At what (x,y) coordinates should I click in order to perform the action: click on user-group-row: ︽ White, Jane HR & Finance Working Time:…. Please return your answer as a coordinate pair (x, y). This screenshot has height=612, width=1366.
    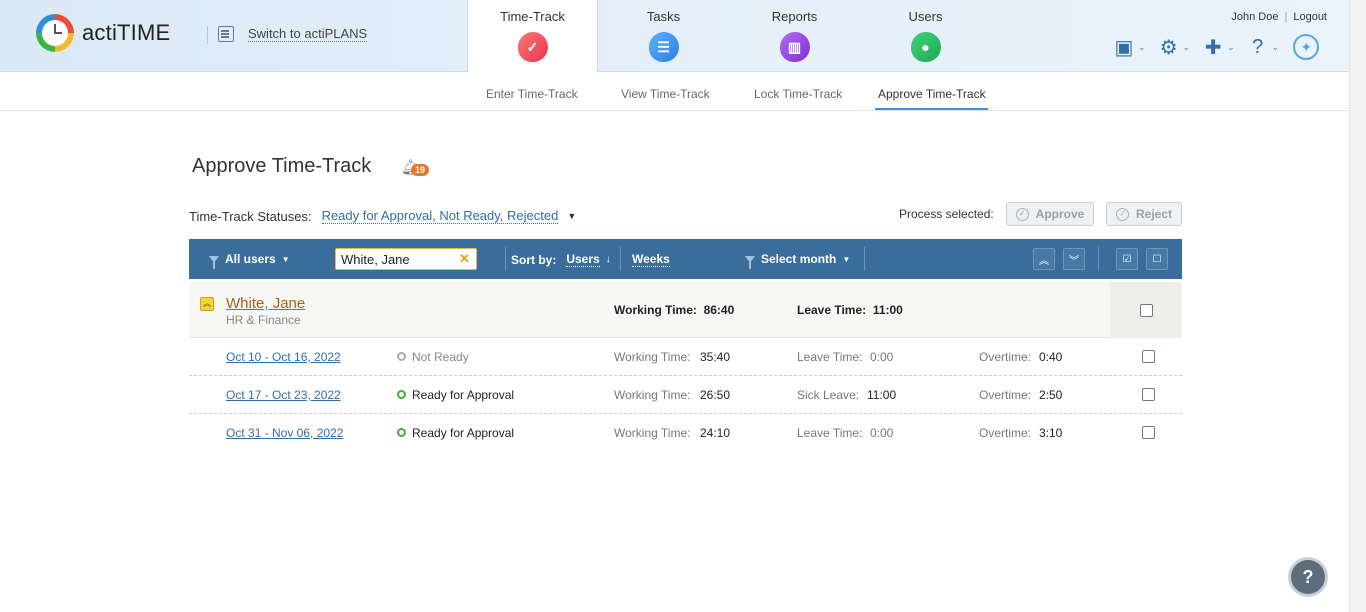
    Looking at the image, I should click on (685, 310).